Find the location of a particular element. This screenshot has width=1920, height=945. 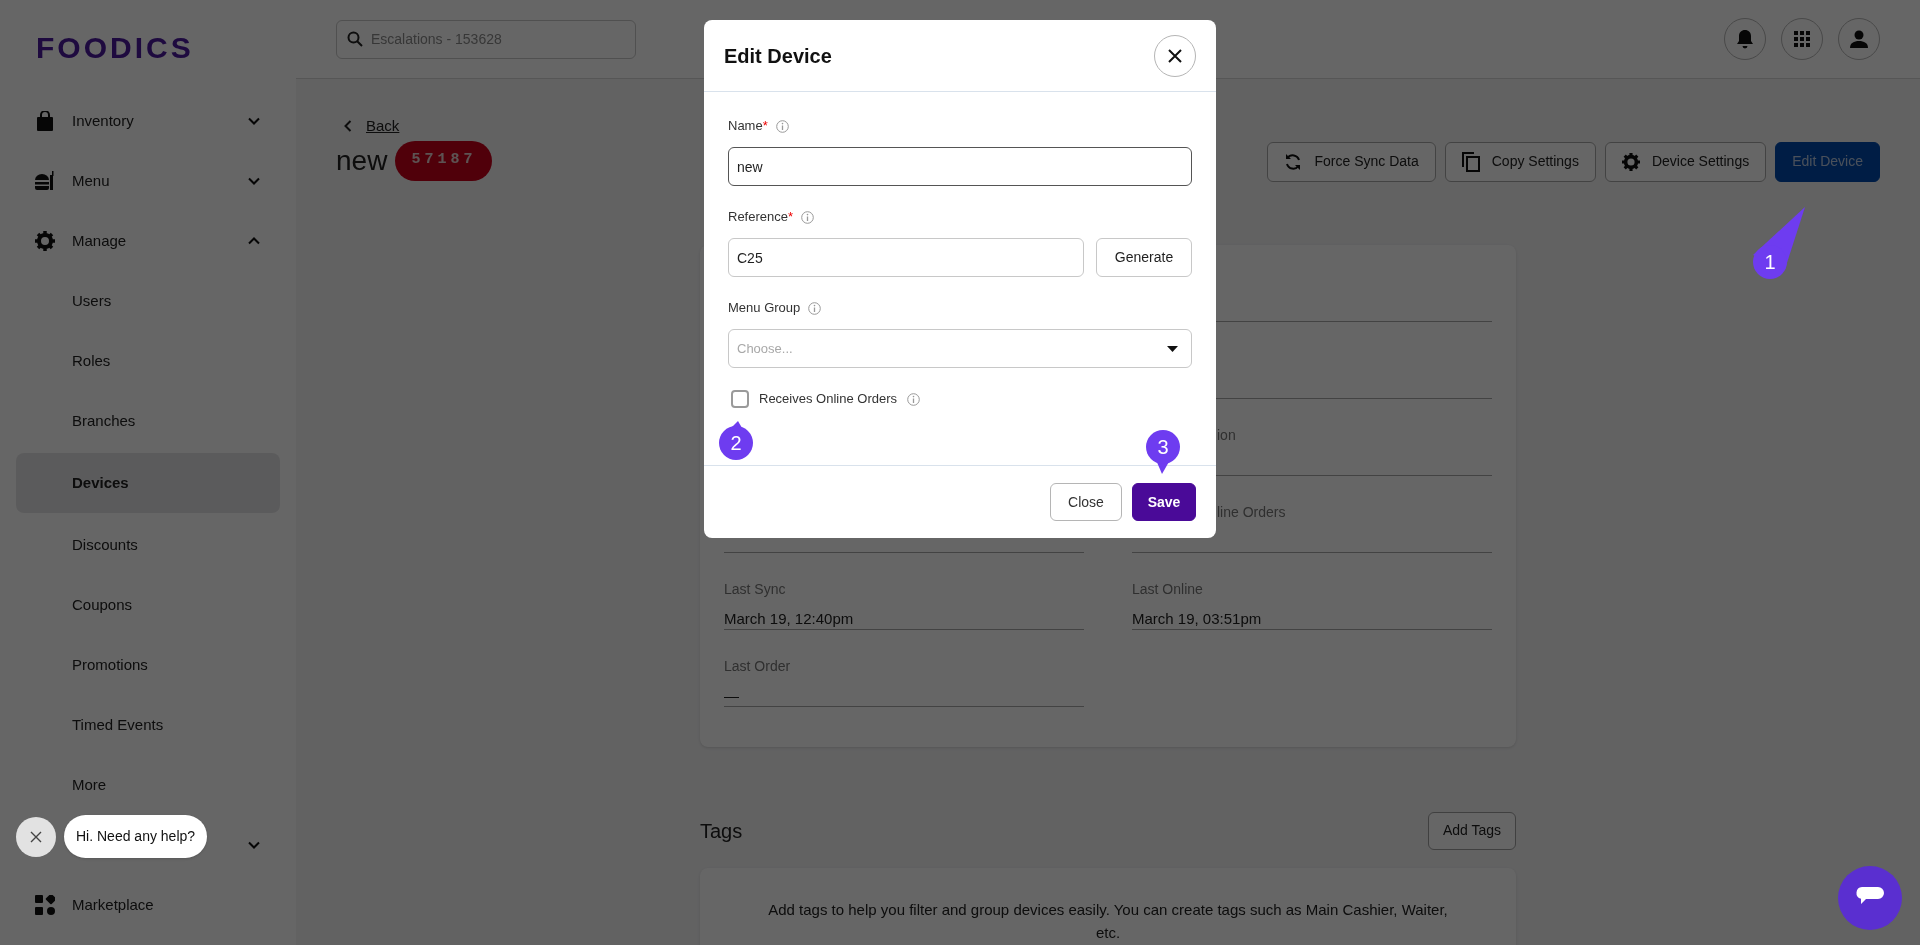

reference-field: C25 is located at coordinates (906, 257).